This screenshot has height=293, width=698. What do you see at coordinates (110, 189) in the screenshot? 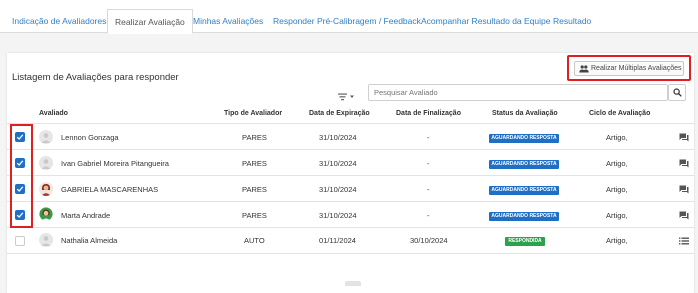
I see `row-name: GABRIELA MASCARENHAS` at bounding box center [110, 189].